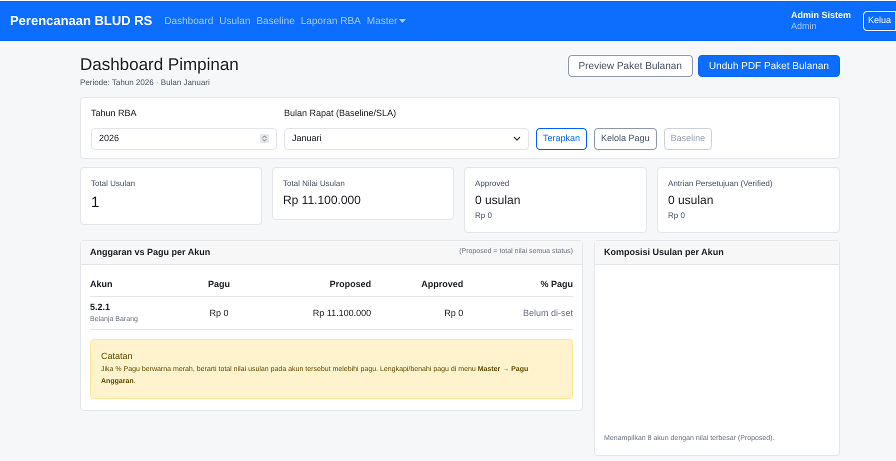 This screenshot has height=461, width=896. I want to click on chevron-down-icon, so click(517, 139).